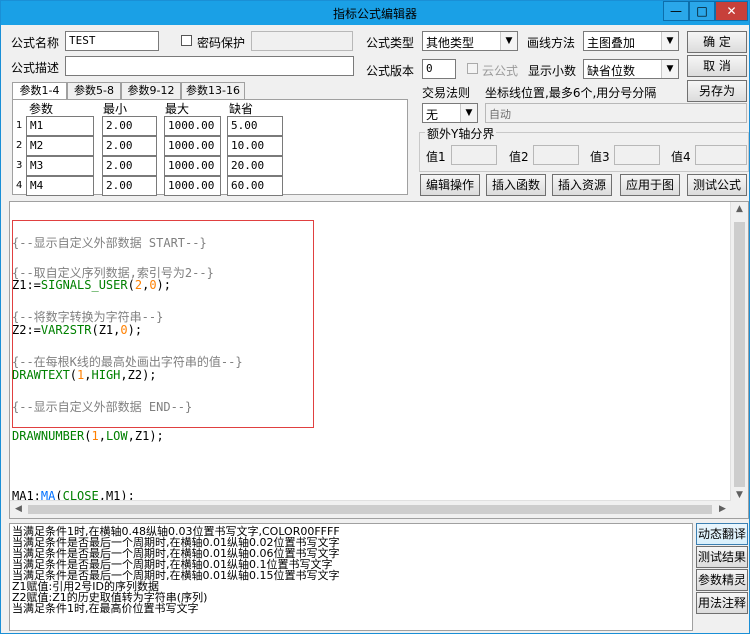 The height and width of the screenshot is (634, 750). What do you see at coordinates (500, 71) in the screenshot?
I see `cloud-formula-label: 云公式` at bounding box center [500, 71].